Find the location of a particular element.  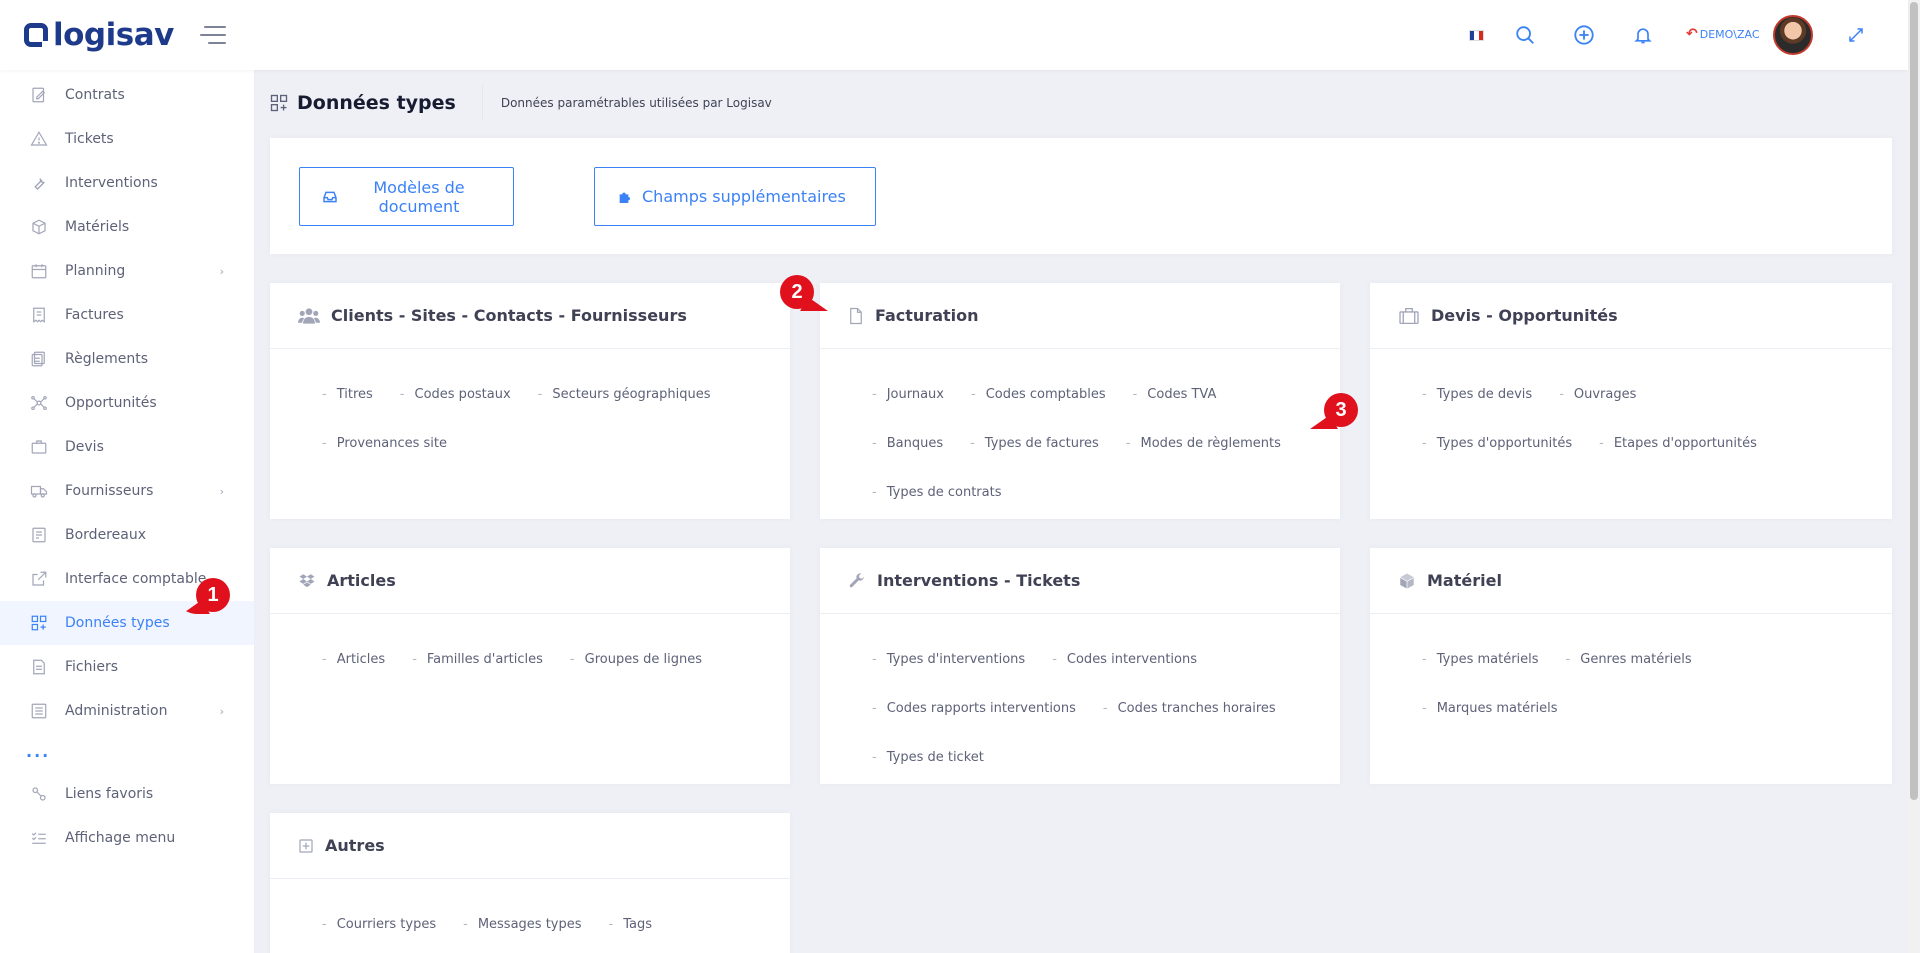

document-models-label: Modèles de document is located at coordinates (419, 196).